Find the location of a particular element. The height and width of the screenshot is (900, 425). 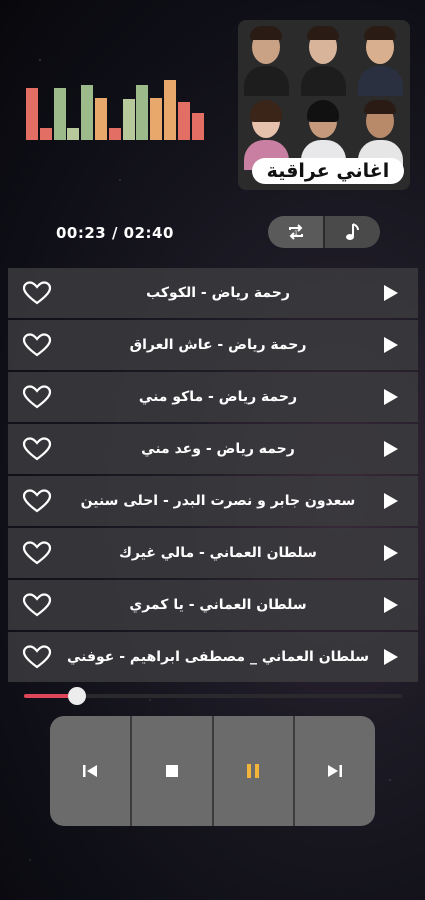

song-row: رحمة رياض - عاش العراق is located at coordinates (213, 345).